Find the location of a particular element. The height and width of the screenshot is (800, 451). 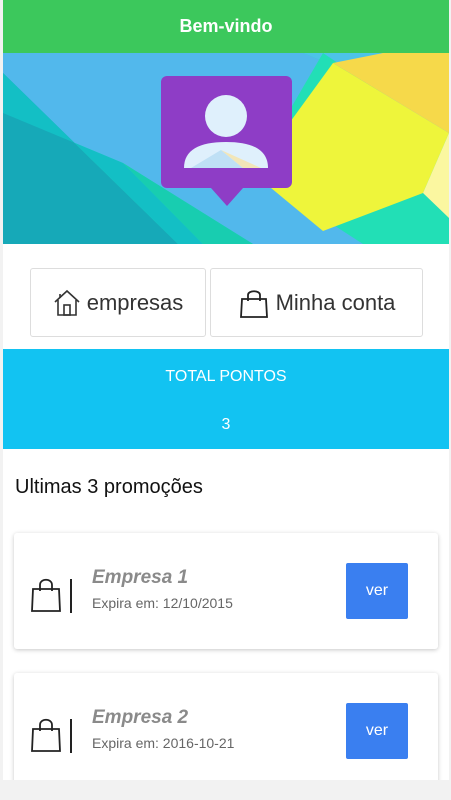

companies-button: empresas is located at coordinates (118, 302).